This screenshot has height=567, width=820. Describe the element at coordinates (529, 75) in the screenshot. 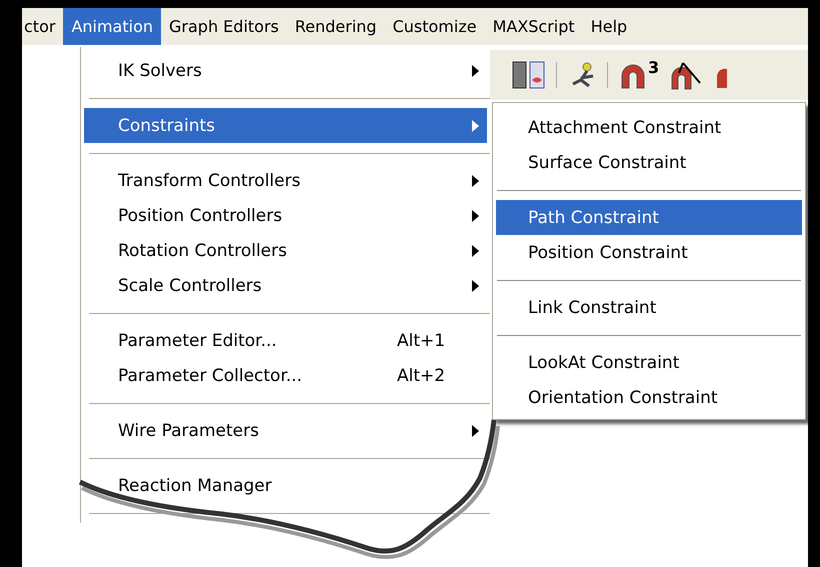

I see `panels-icon` at that location.